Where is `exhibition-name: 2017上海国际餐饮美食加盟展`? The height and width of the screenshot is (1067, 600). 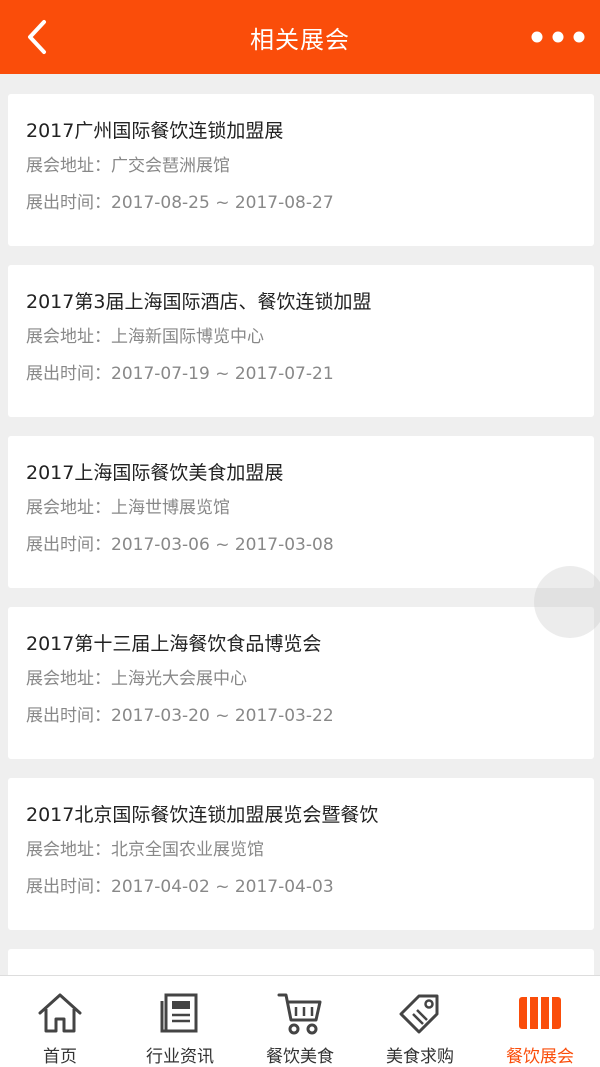
exhibition-name: 2017上海国际餐饮美食加盟展 is located at coordinates (155, 473).